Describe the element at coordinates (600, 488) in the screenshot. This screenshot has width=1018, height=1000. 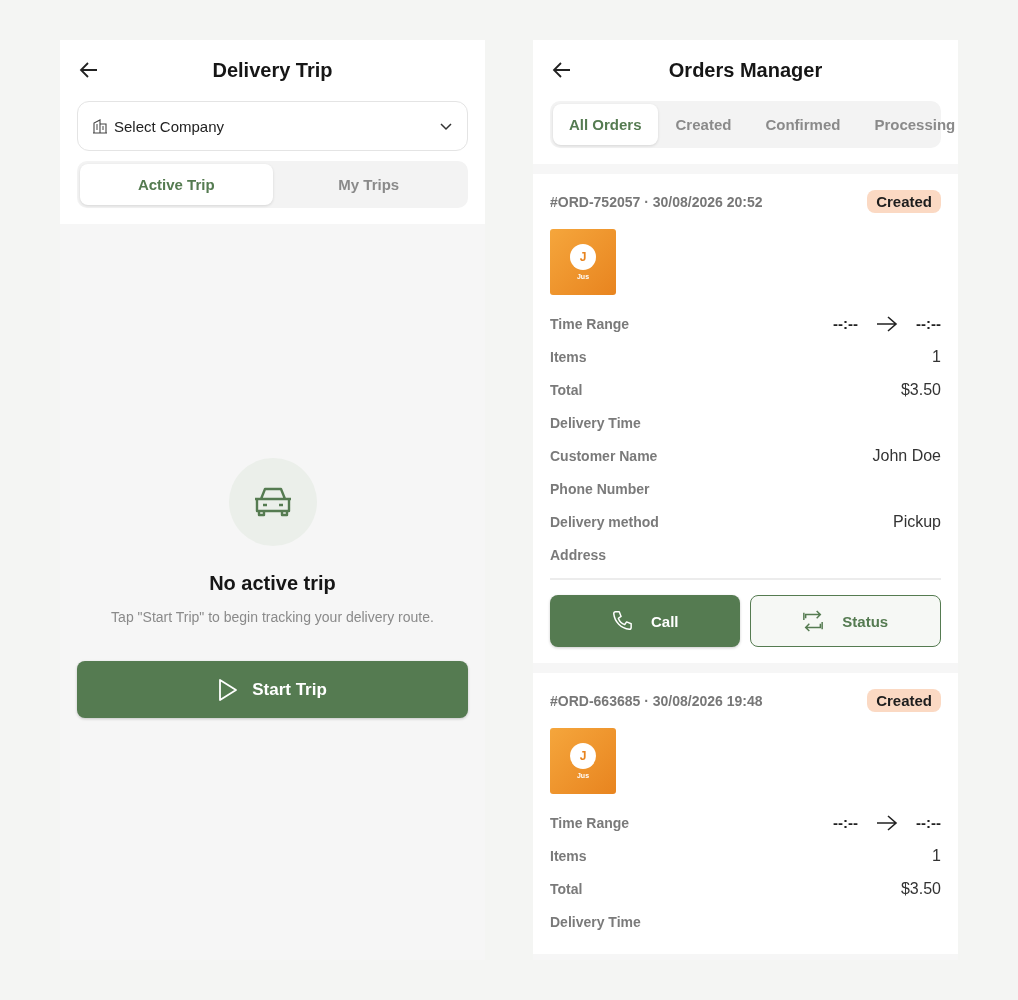
I see `field-label: Phone Number` at that location.